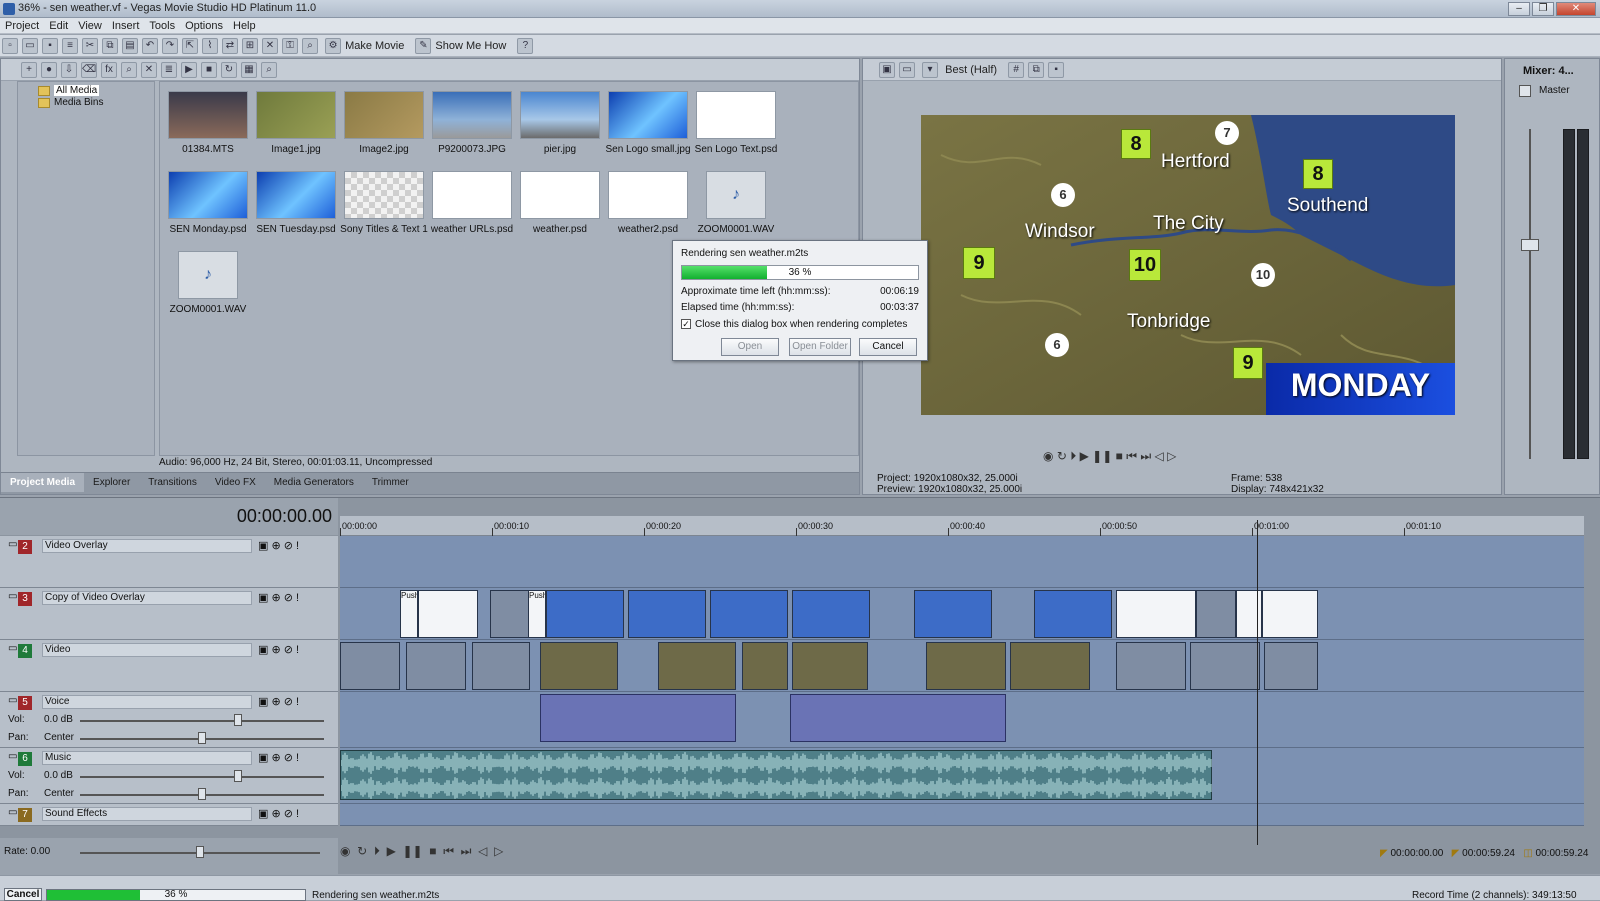 The width and height of the screenshot is (1600, 901). Describe the element at coordinates (558, 203) in the screenshot. I see `media-item: weather.psd` at that location.